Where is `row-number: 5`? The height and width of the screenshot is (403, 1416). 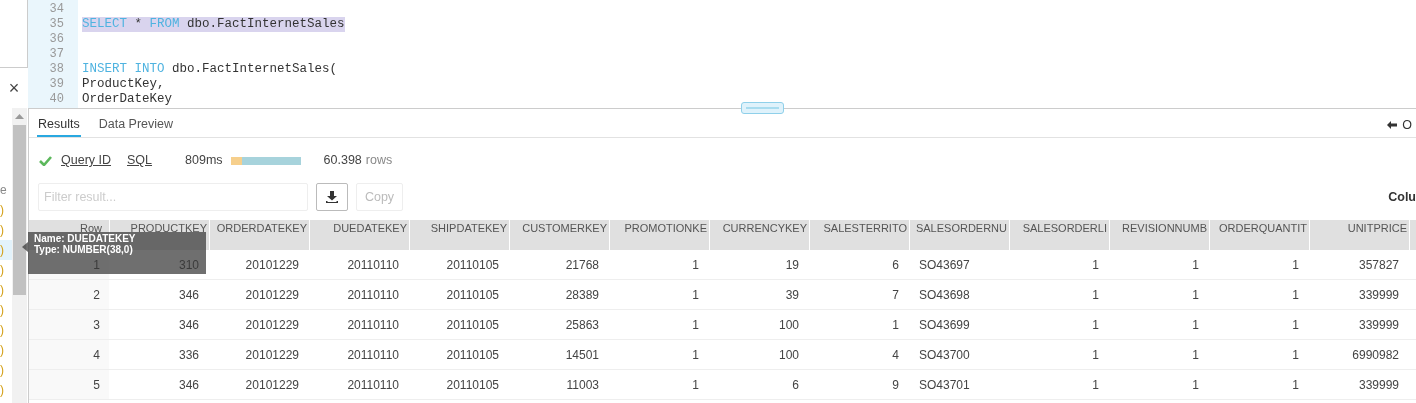
row-number: 5 is located at coordinates (69, 384).